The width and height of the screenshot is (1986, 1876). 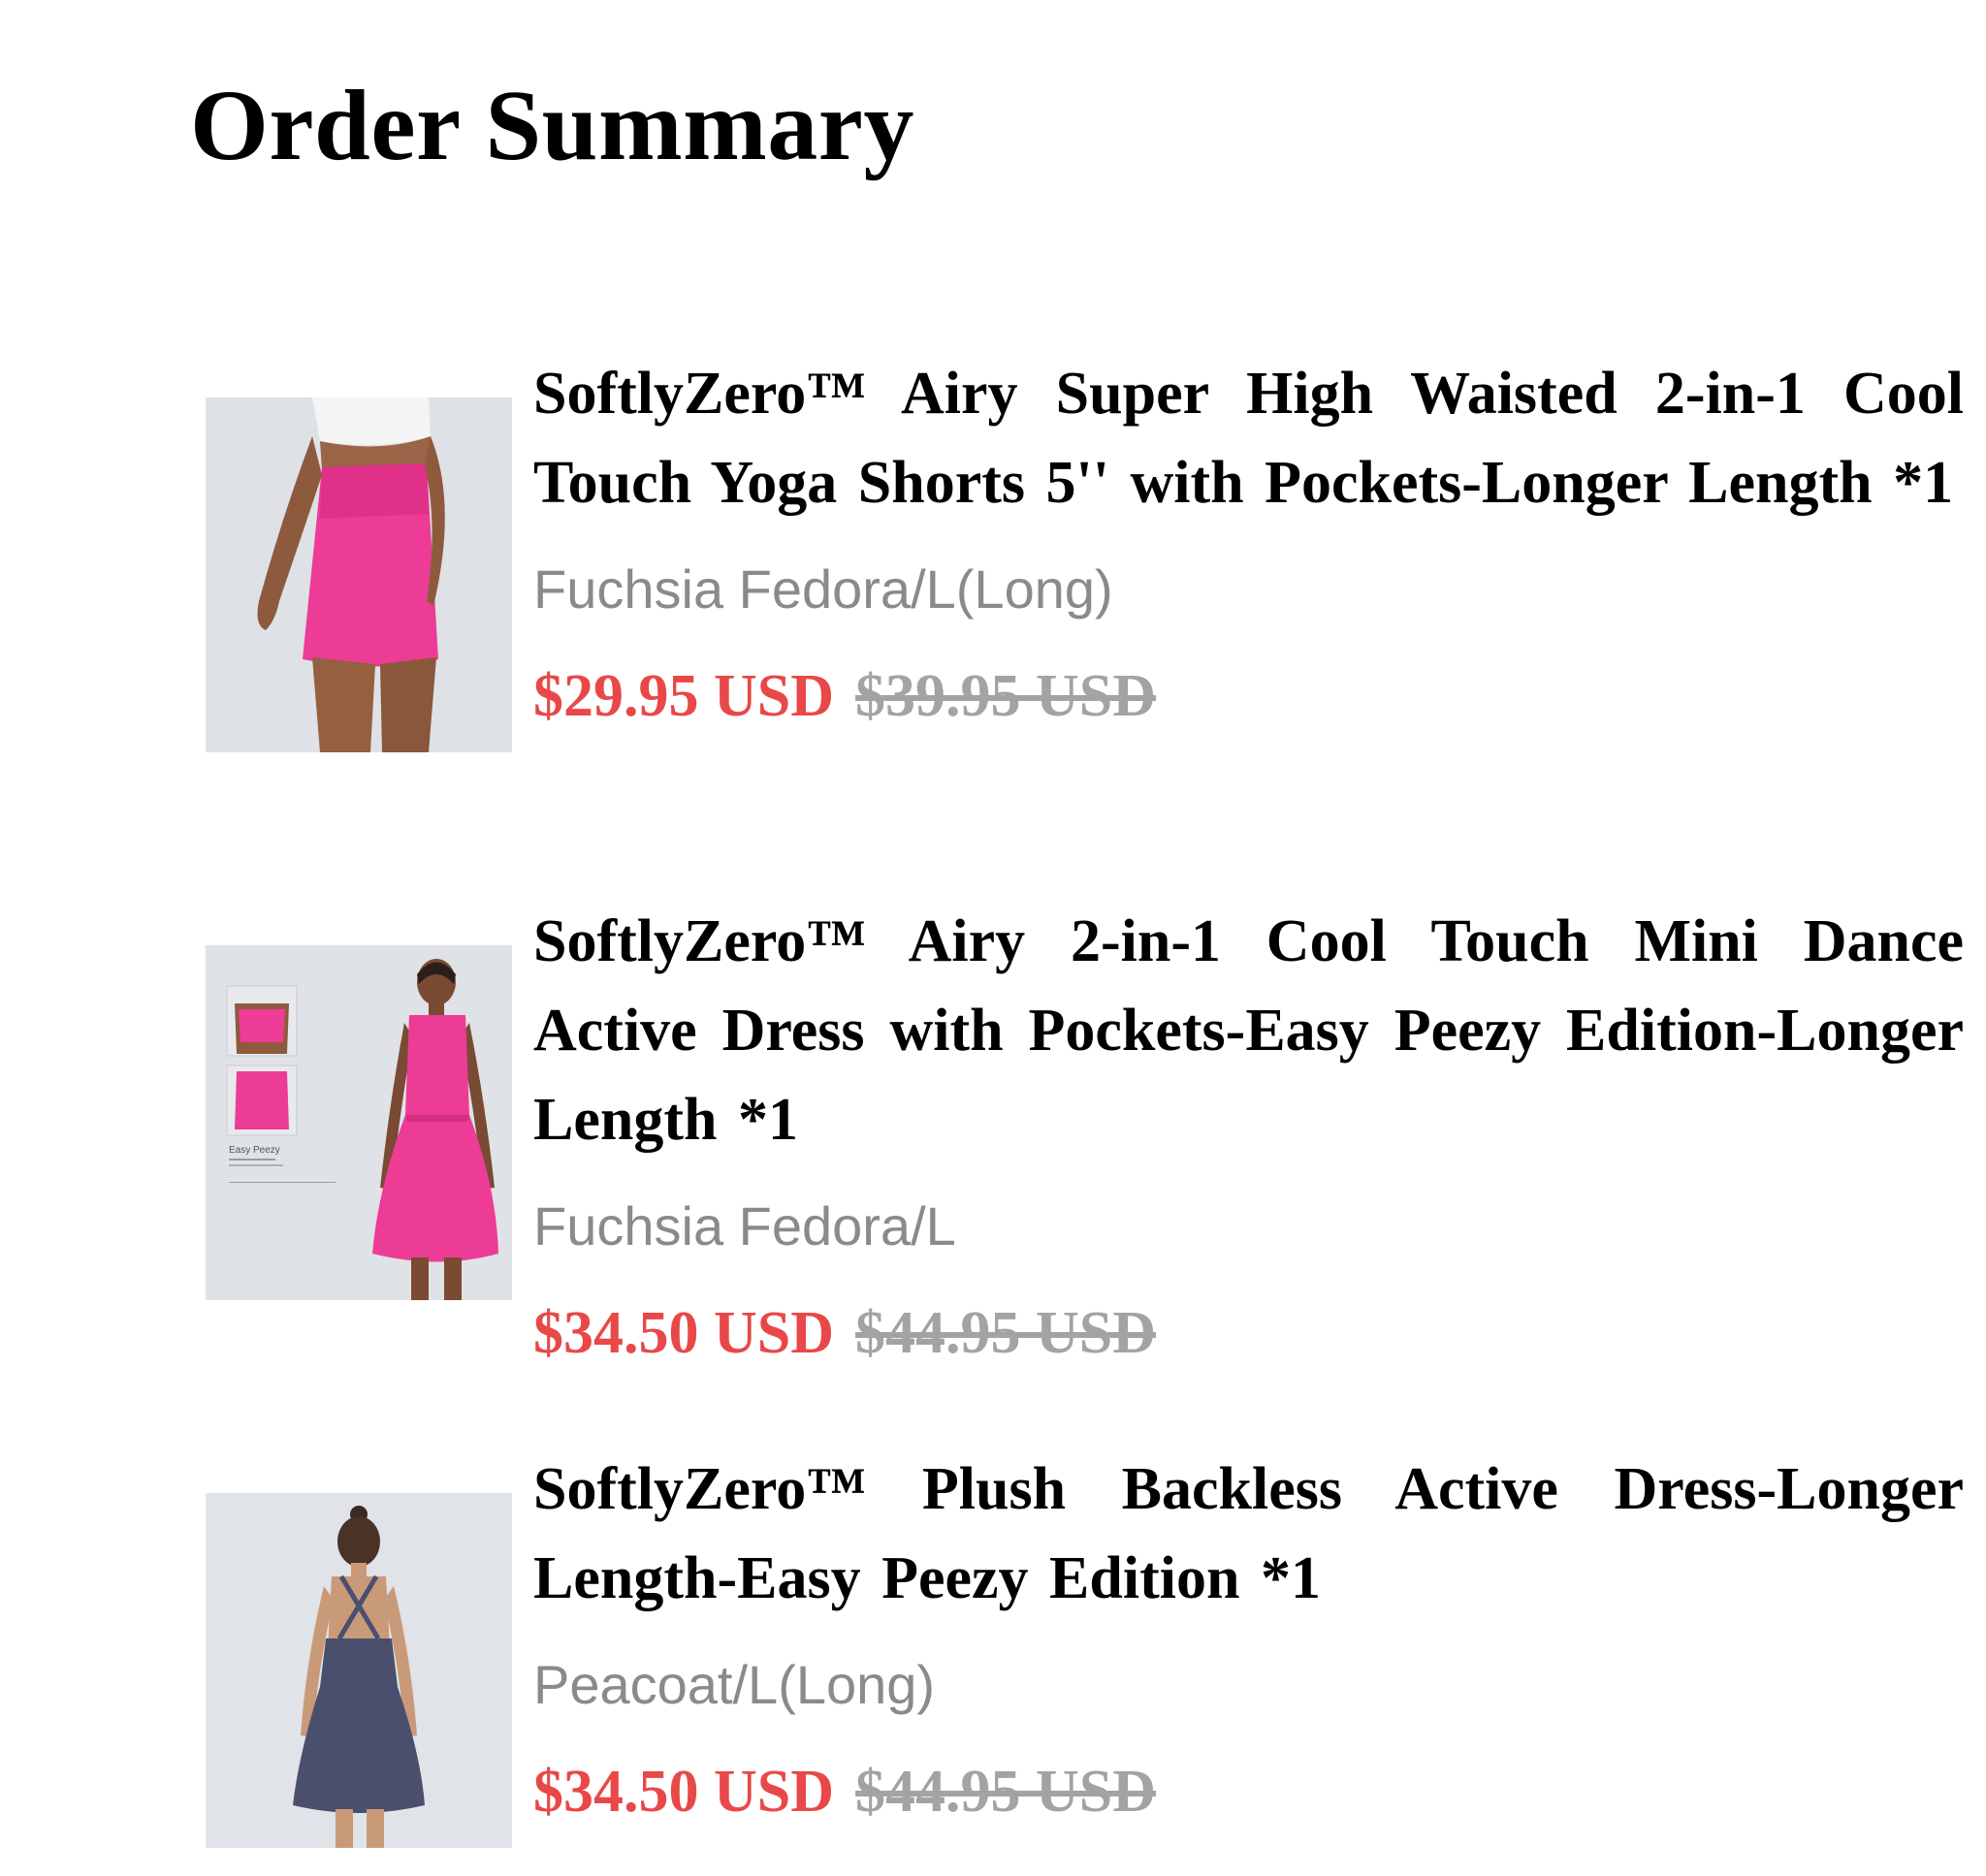 I want to click on product-variant: Fuchsia Fedora/L(Long), so click(x=823, y=589).